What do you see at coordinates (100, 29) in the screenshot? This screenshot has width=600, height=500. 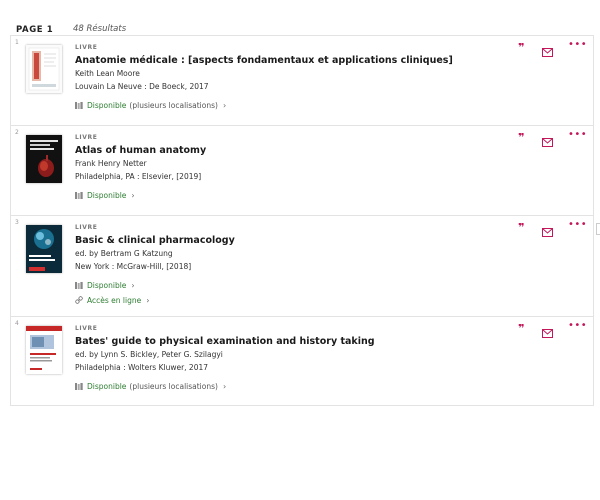 I see `results-count: 48 Résultats` at bounding box center [100, 29].